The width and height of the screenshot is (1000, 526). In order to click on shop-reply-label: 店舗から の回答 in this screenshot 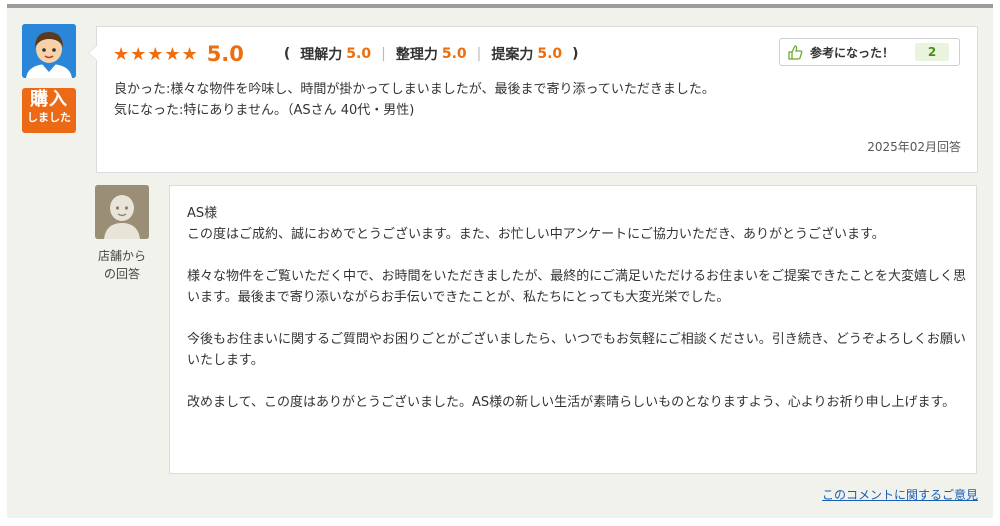, I will do `click(122, 265)`.